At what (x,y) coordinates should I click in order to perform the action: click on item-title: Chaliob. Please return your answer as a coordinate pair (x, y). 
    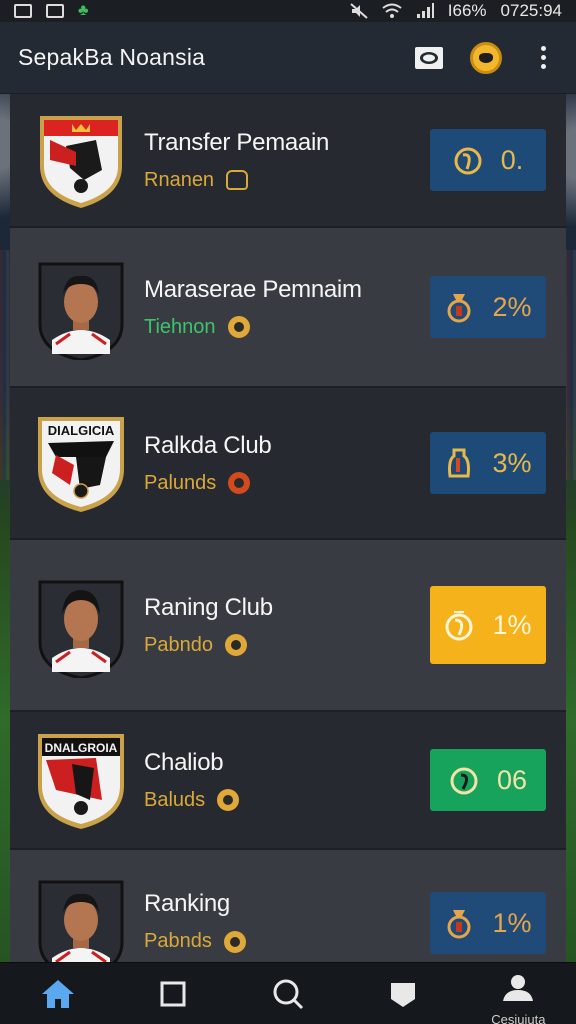
    Looking at the image, I should click on (184, 762).